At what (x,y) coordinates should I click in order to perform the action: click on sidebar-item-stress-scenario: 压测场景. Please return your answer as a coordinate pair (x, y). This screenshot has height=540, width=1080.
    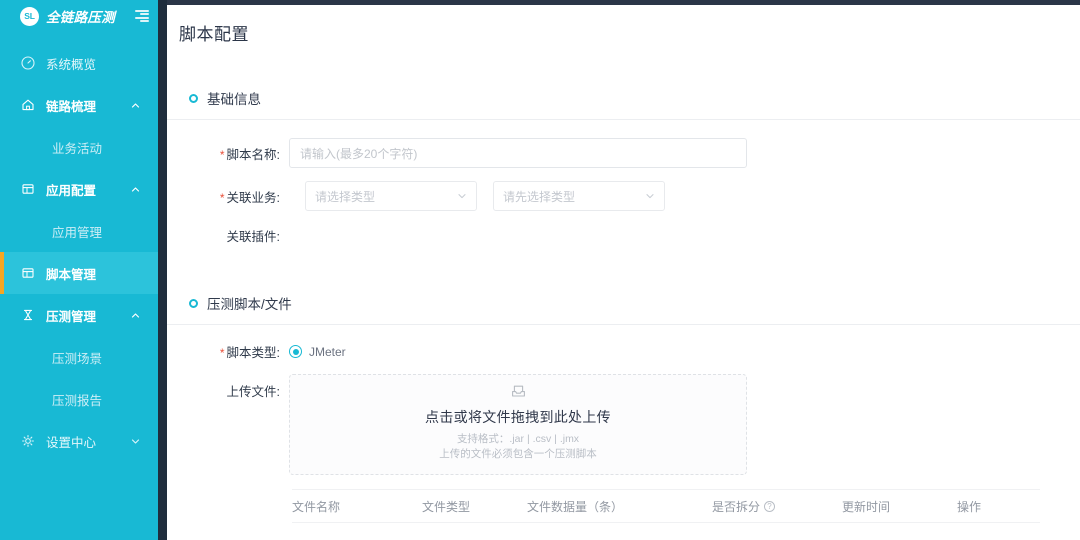
    Looking at the image, I should click on (79, 357).